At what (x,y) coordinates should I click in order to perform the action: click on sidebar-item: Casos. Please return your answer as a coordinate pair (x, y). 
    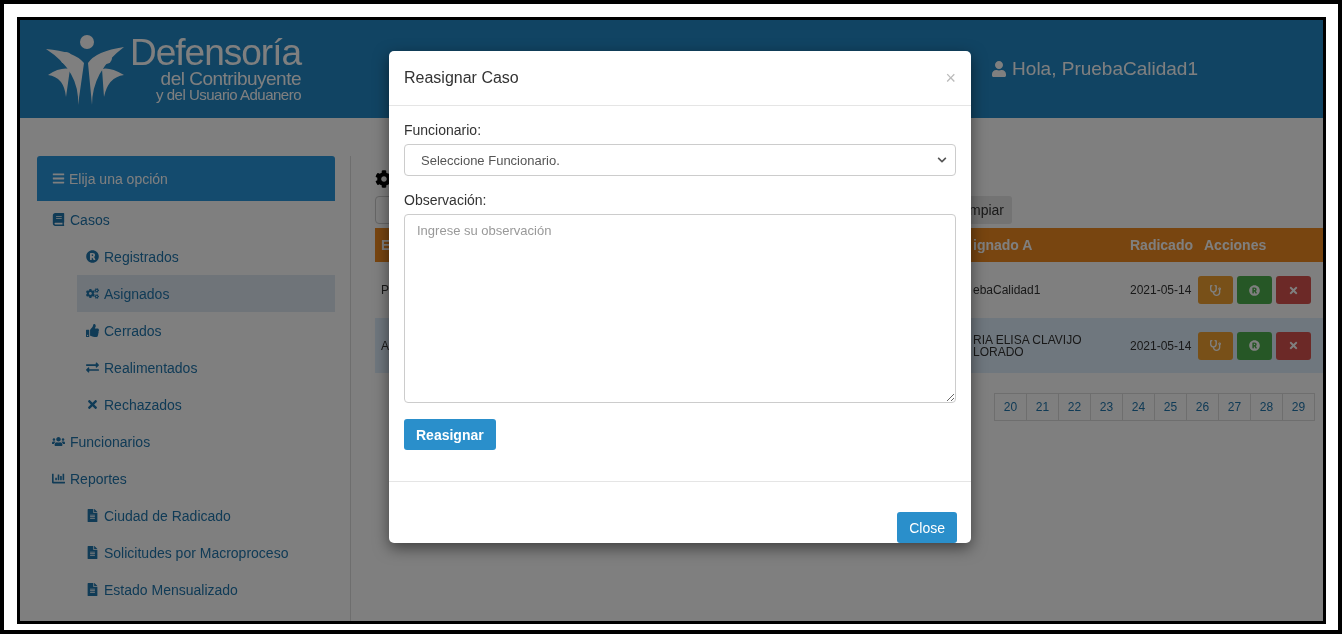
    Looking at the image, I should click on (186, 219).